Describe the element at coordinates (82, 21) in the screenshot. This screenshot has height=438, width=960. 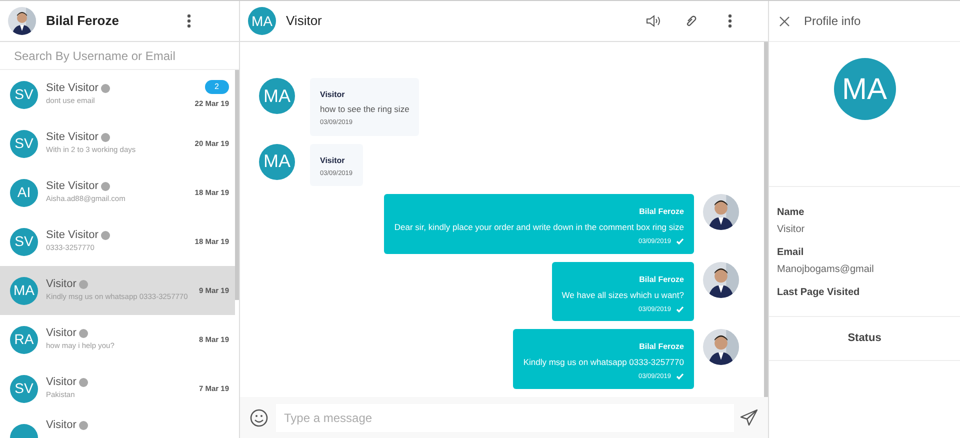
I see `user-name: Bilal Feroze` at that location.